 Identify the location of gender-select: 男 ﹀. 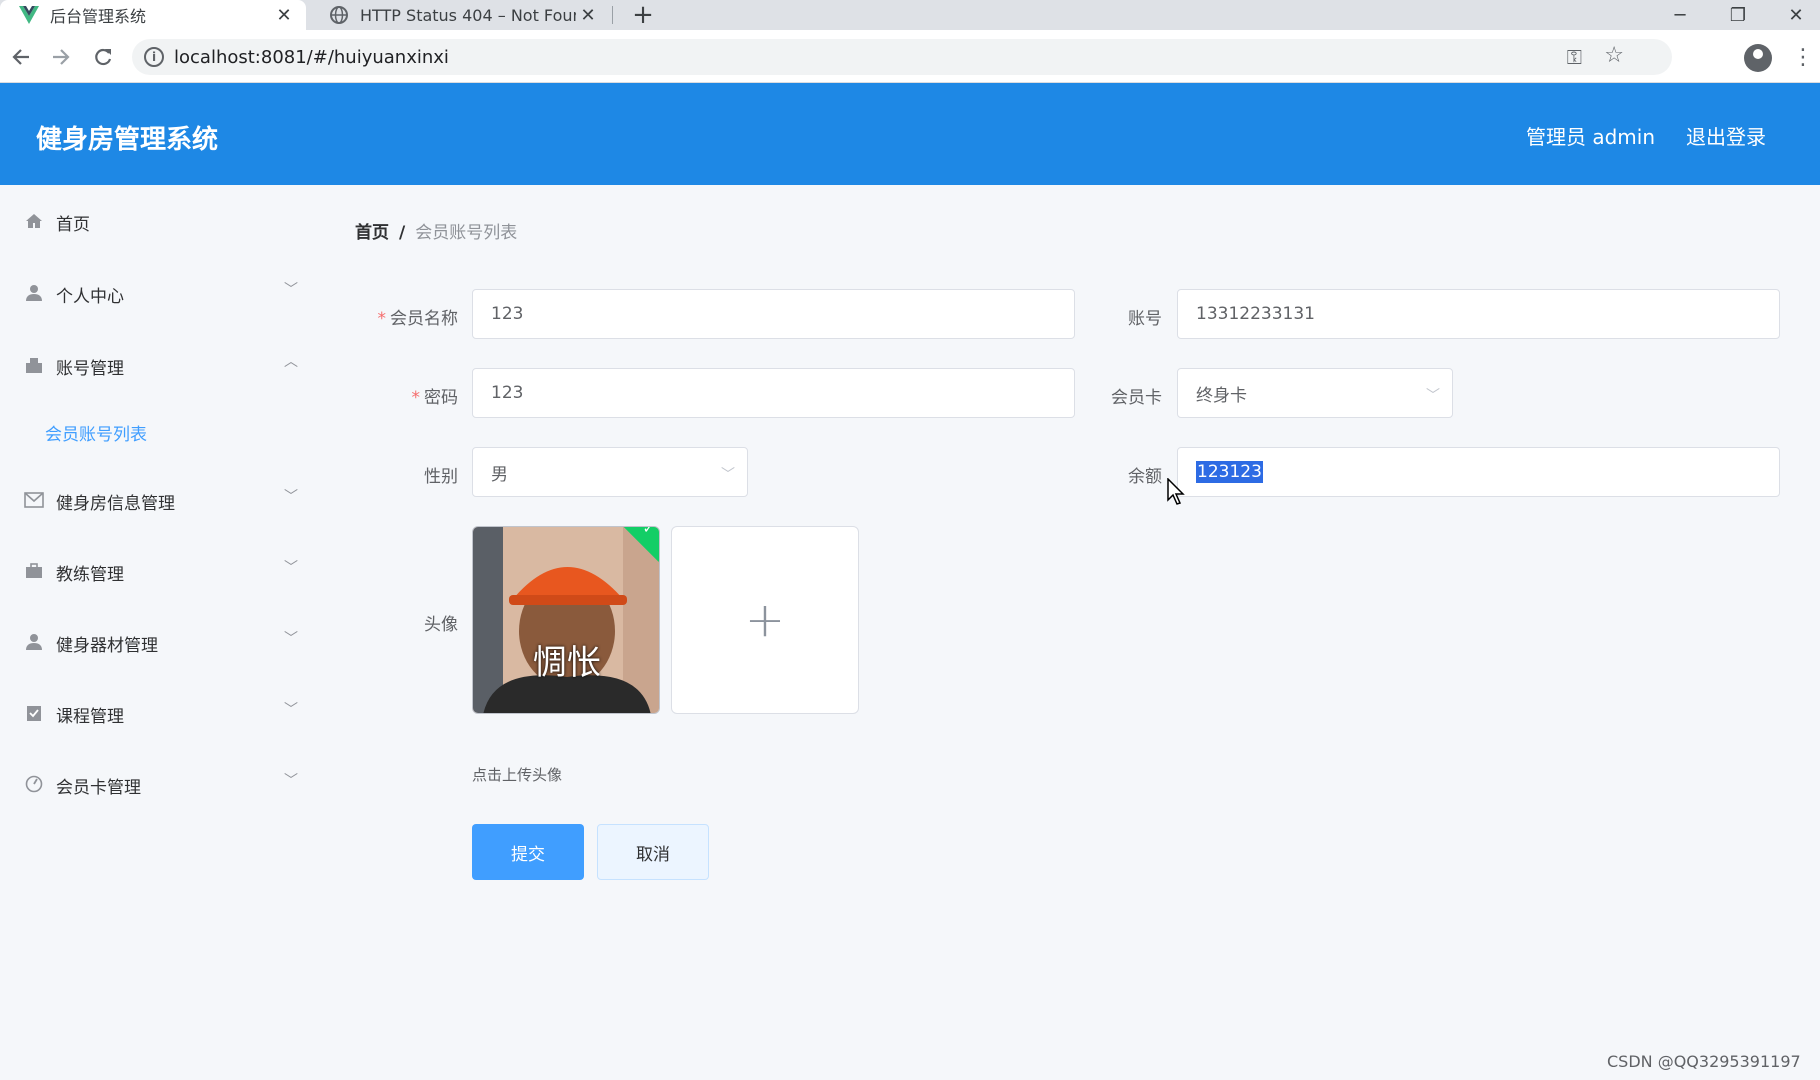
(610, 472).